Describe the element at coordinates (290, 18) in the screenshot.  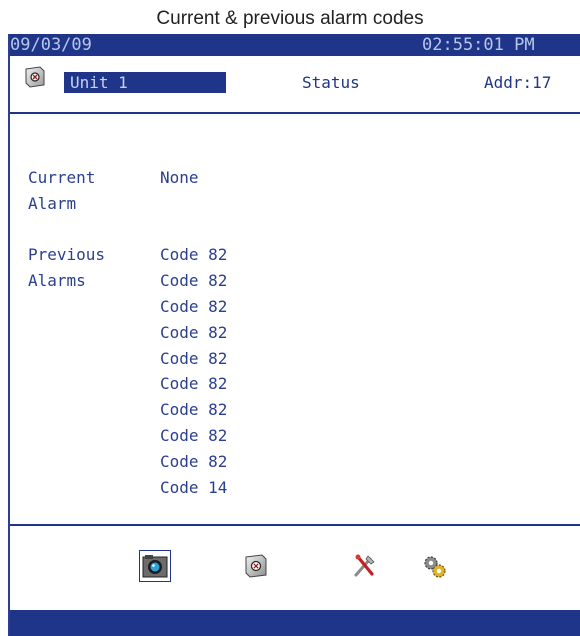
I see `figure-caption: Current & previous alarm codes` at that location.